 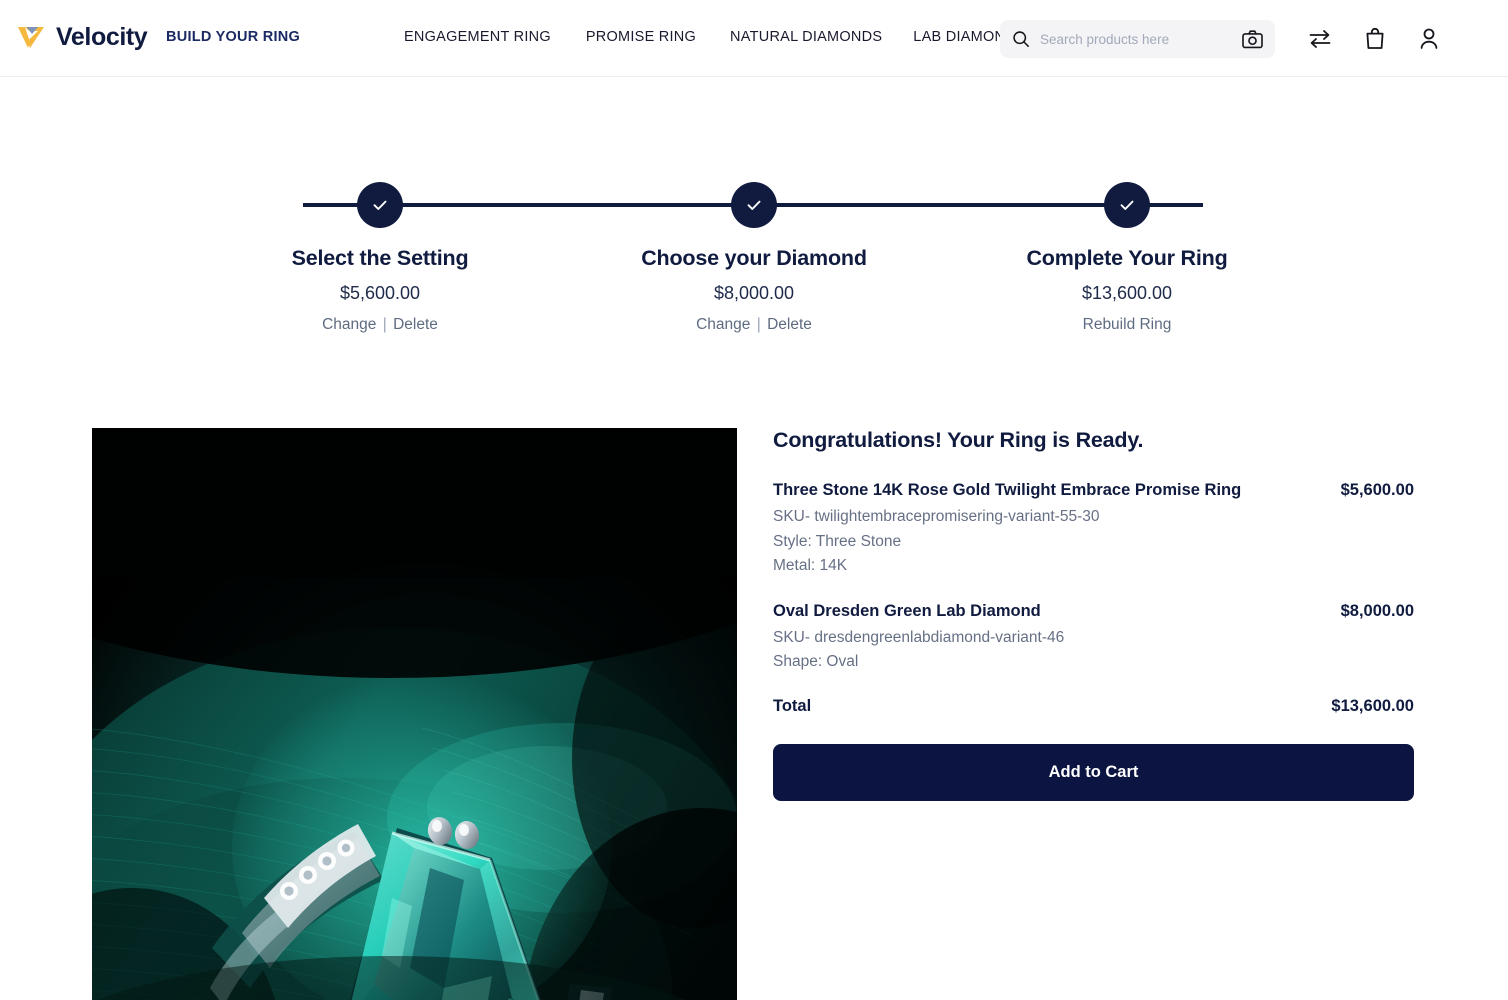 I want to click on line-item-diamond-shape: Shape: Oval, so click(x=816, y=661).